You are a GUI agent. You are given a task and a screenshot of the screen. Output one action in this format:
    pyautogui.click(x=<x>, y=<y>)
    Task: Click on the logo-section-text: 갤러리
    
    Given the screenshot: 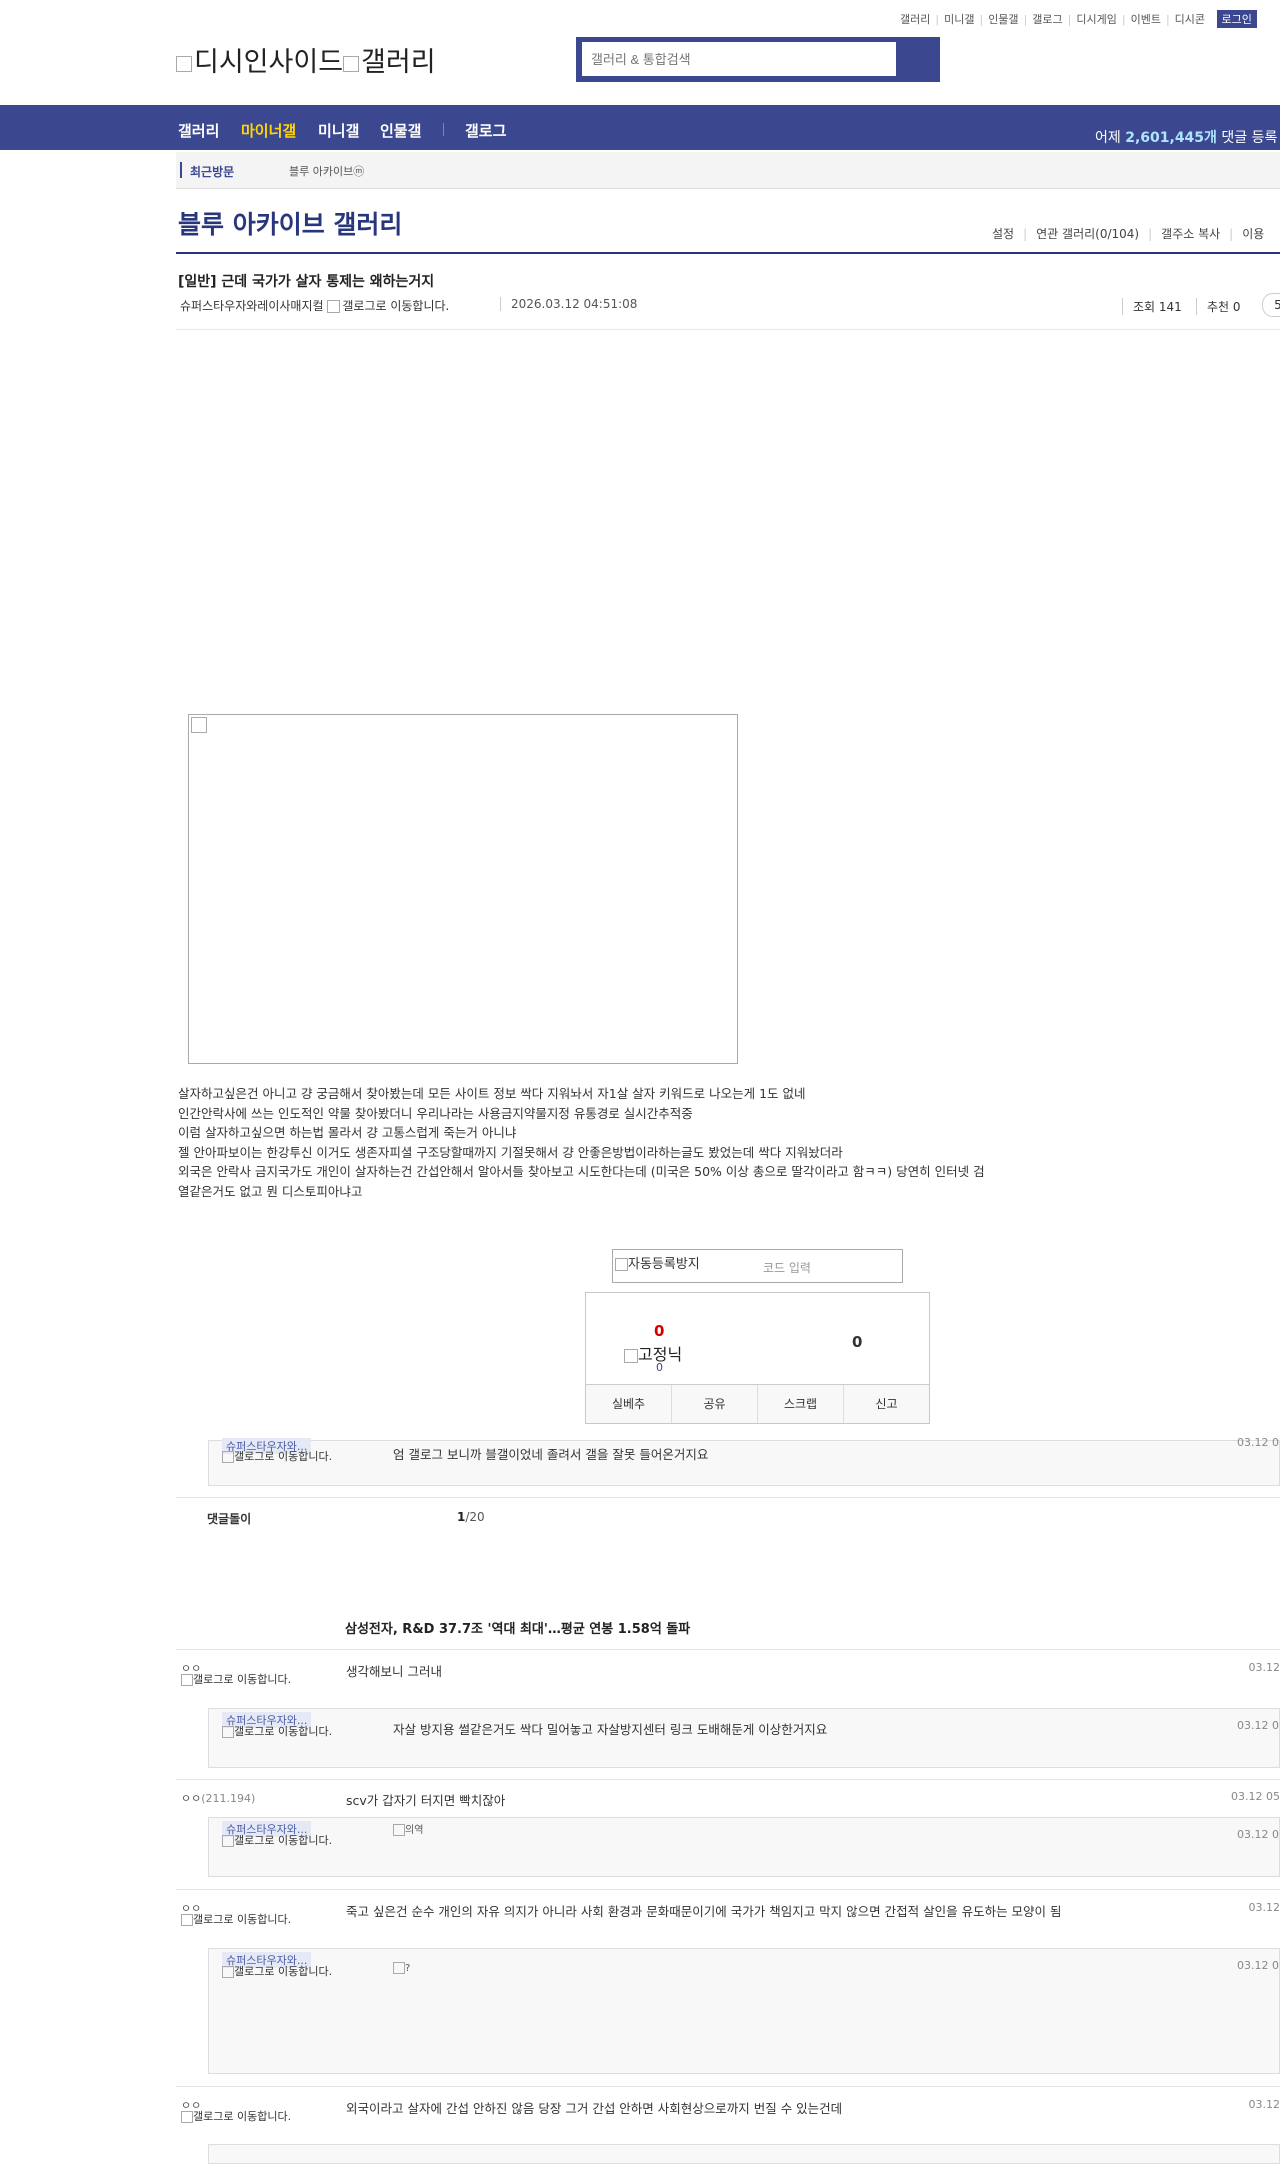 What is the action you would take?
    pyautogui.click(x=398, y=62)
    